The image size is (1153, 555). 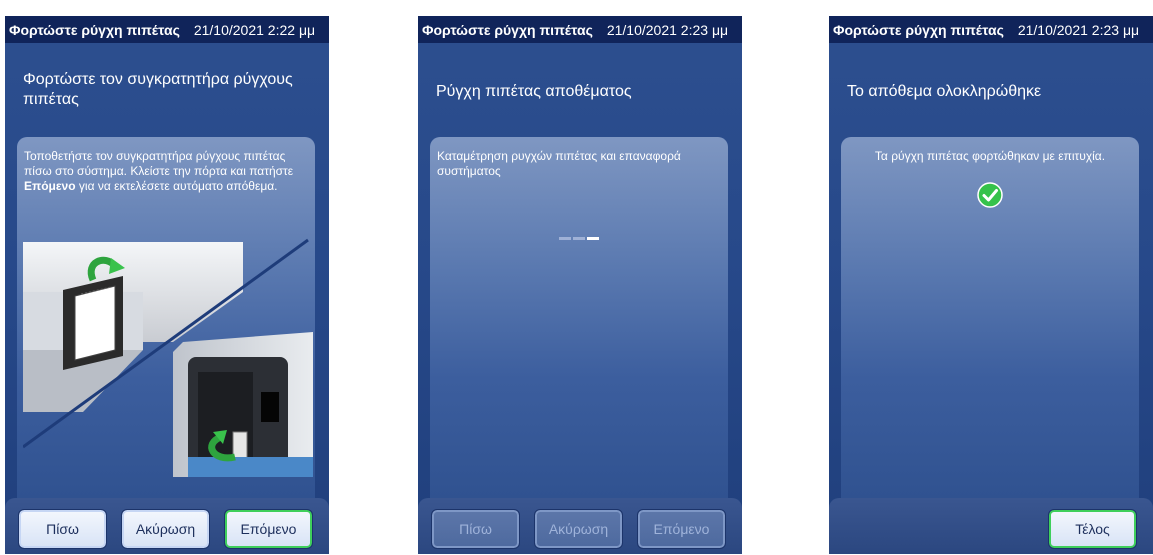 I want to click on progress-dots-icon, so click(x=579, y=236).